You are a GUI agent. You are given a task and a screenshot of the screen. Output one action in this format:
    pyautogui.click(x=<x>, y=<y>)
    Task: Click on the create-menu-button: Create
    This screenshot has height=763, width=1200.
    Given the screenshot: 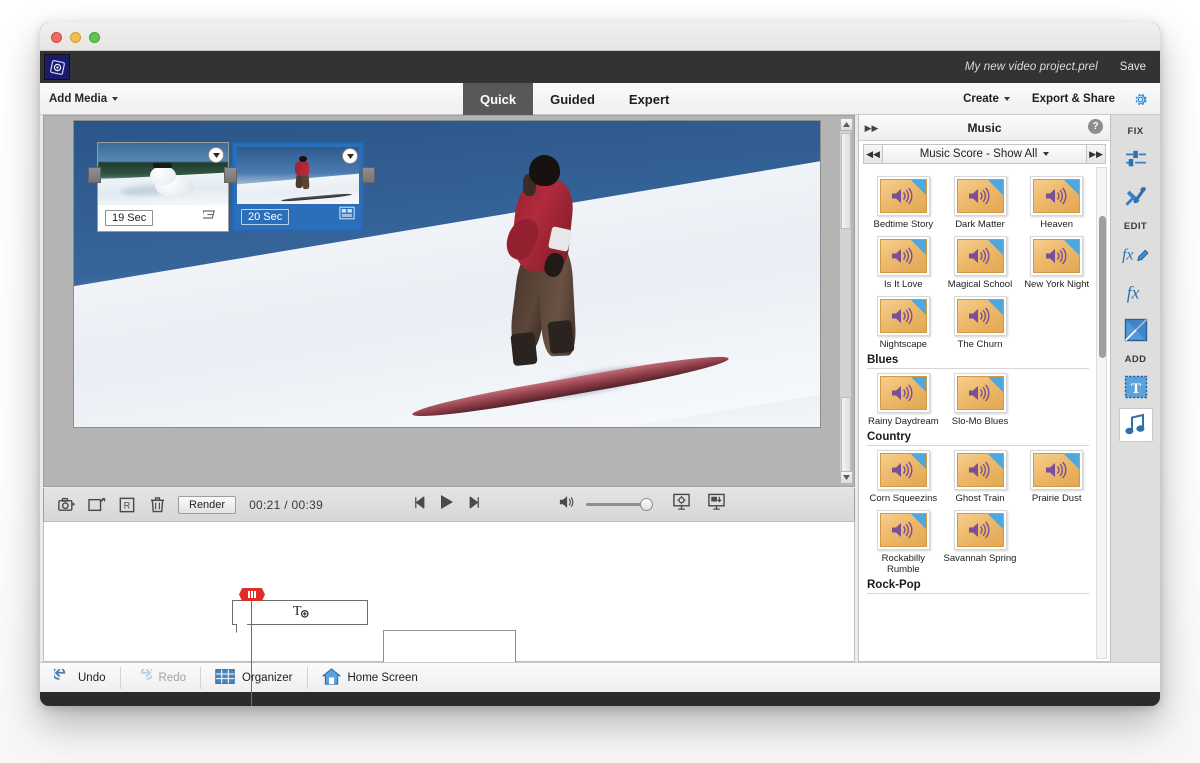 What is the action you would take?
    pyautogui.click(x=986, y=99)
    